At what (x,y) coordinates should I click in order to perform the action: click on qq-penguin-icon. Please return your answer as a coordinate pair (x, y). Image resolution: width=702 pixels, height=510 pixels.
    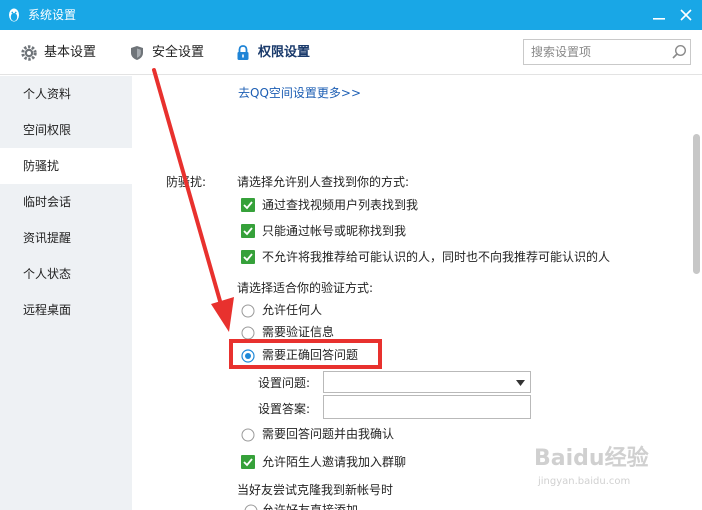
    Looking at the image, I should click on (14, 15).